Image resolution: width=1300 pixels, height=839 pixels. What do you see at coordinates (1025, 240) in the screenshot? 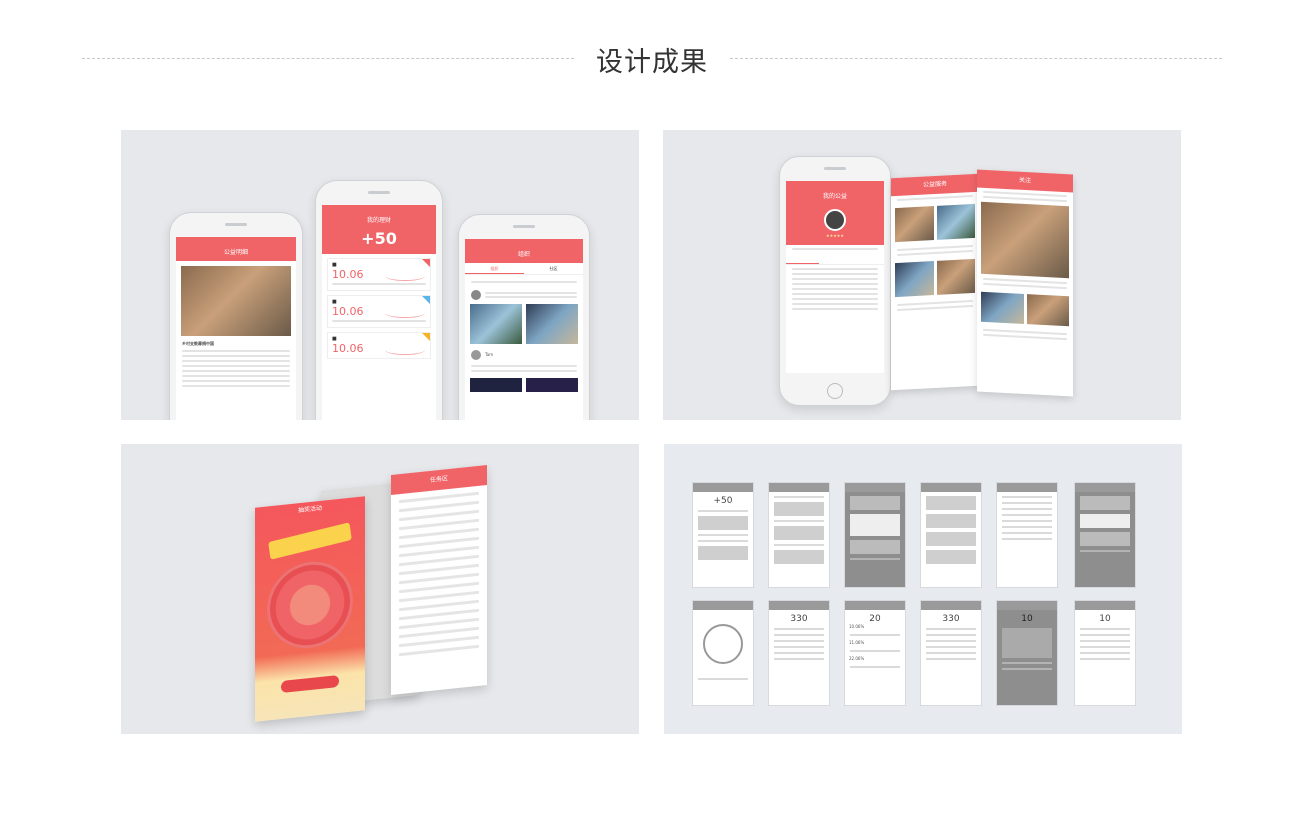
I see `crying-child-photo` at bounding box center [1025, 240].